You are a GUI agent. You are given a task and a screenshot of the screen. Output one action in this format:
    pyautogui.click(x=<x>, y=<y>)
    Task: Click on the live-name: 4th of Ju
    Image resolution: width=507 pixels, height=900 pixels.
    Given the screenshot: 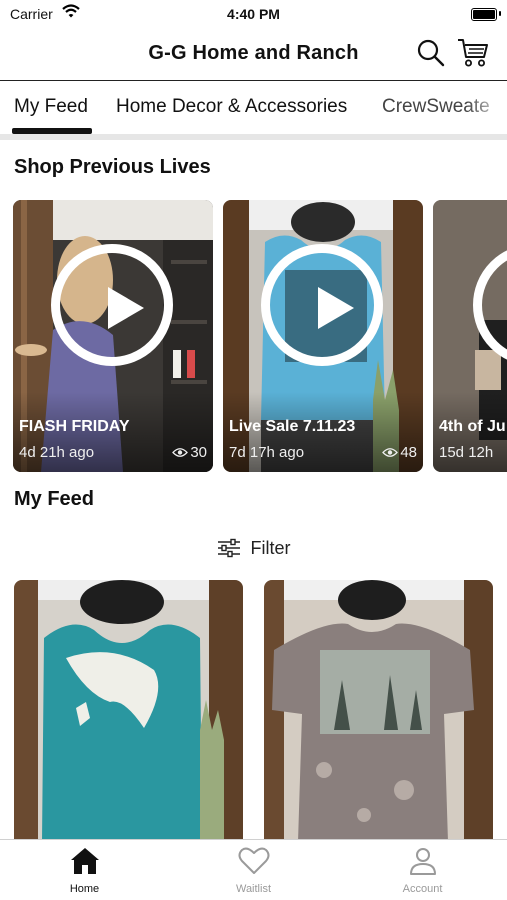 What is the action you would take?
    pyautogui.click(x=472, y=426)
    